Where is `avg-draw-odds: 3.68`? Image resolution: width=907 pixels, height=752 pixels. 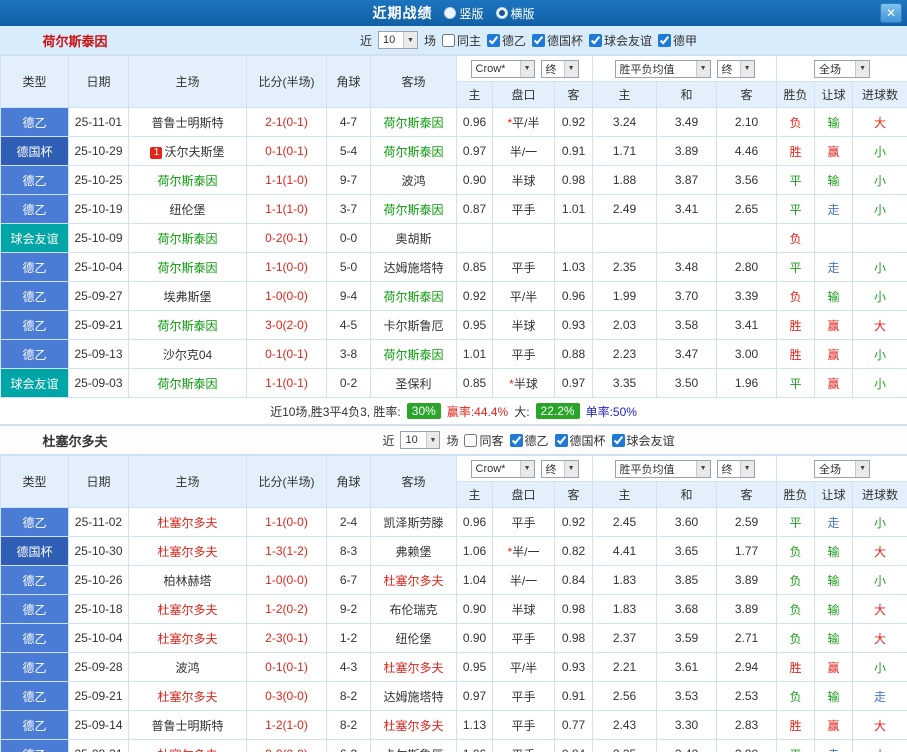
avg-draw-odds: 3.68 is located at coordinates (687, 609).